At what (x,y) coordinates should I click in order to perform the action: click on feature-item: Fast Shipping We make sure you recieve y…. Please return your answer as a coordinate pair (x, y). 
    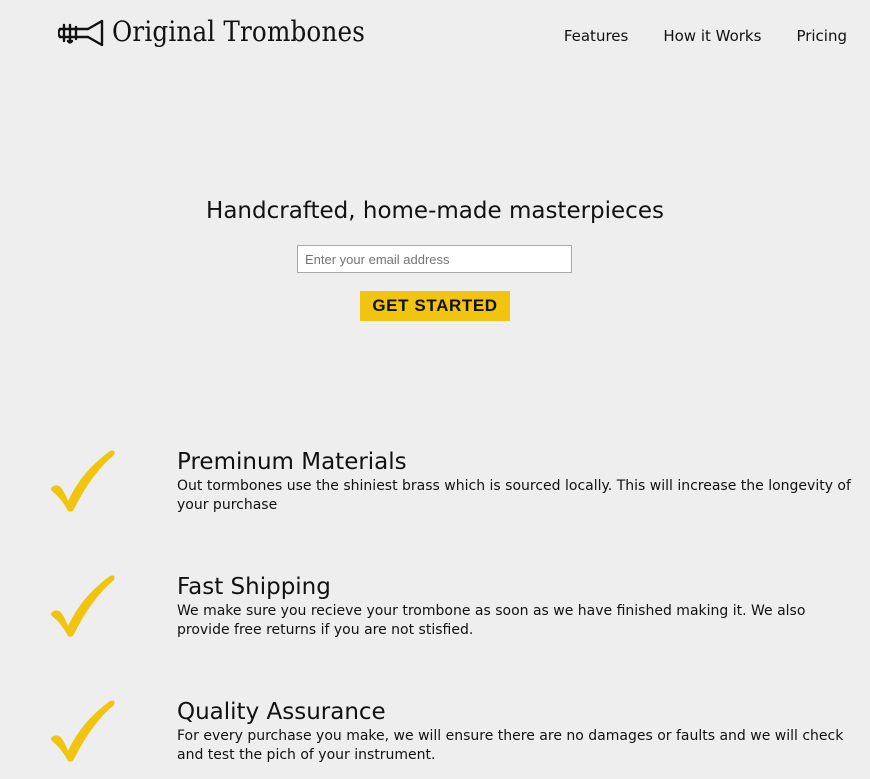
    Looking at the image, I should click on (435, 614).